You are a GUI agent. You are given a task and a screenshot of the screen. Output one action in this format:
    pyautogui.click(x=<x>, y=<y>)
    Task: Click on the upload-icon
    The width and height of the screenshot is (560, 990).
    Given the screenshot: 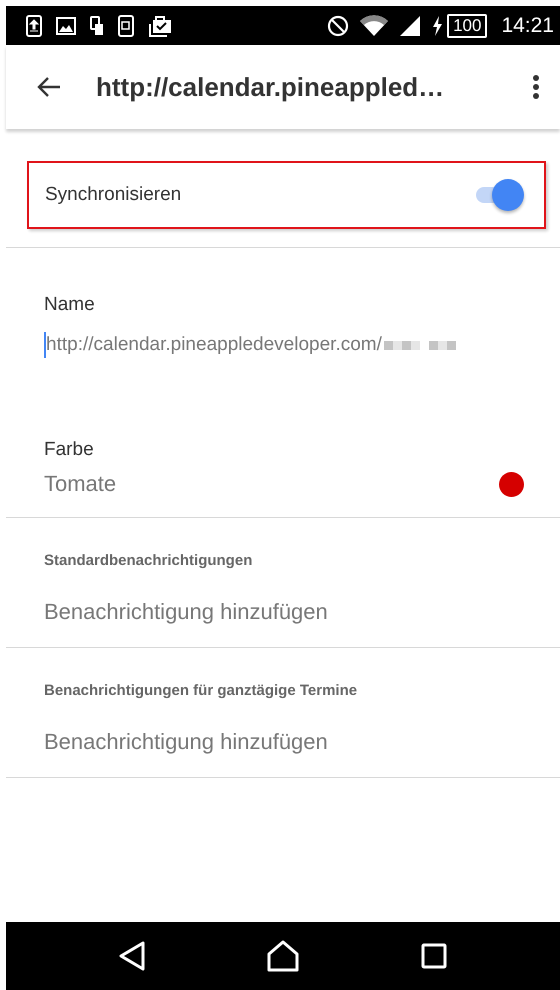 What is the action you would take?
    pyautogui.click(x=34, y=25)
    